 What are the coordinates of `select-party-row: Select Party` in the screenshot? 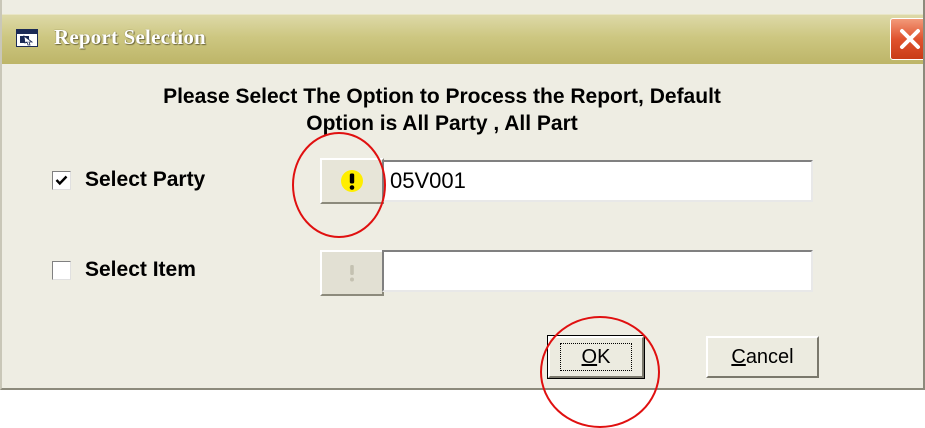 It's located at (128, 180).